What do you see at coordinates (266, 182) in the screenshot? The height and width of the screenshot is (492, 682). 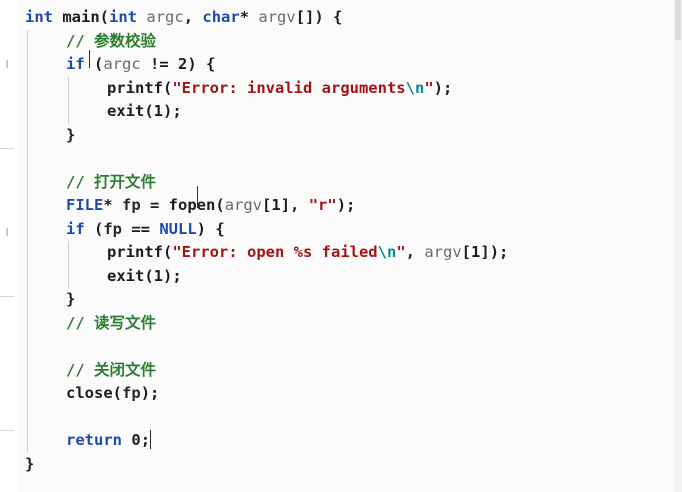 I see `code-line: // 打开文件` at bounding box center [266, 182].